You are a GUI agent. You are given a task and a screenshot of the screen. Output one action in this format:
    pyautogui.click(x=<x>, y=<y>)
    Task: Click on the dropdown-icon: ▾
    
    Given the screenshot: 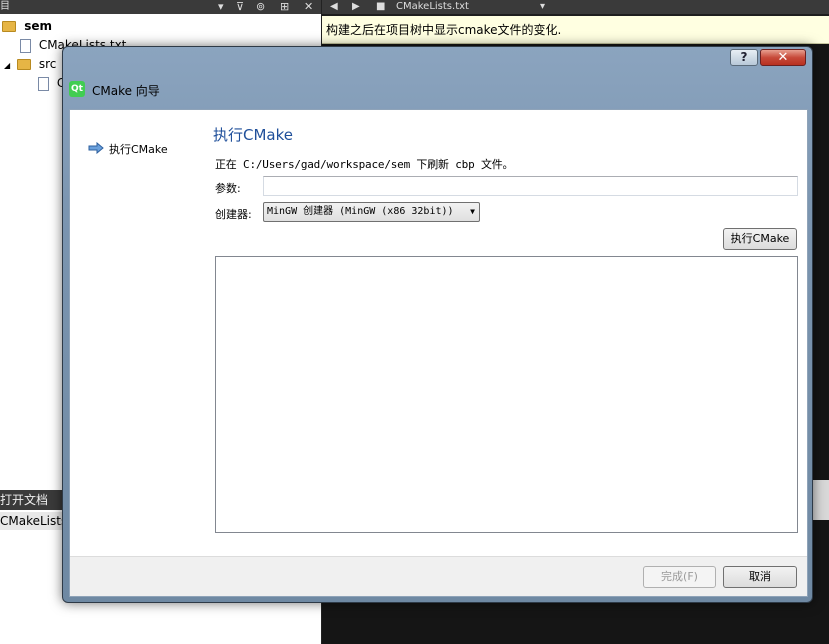 What is the action you would take?
    pyautogui.click(x=221, y=7)
    